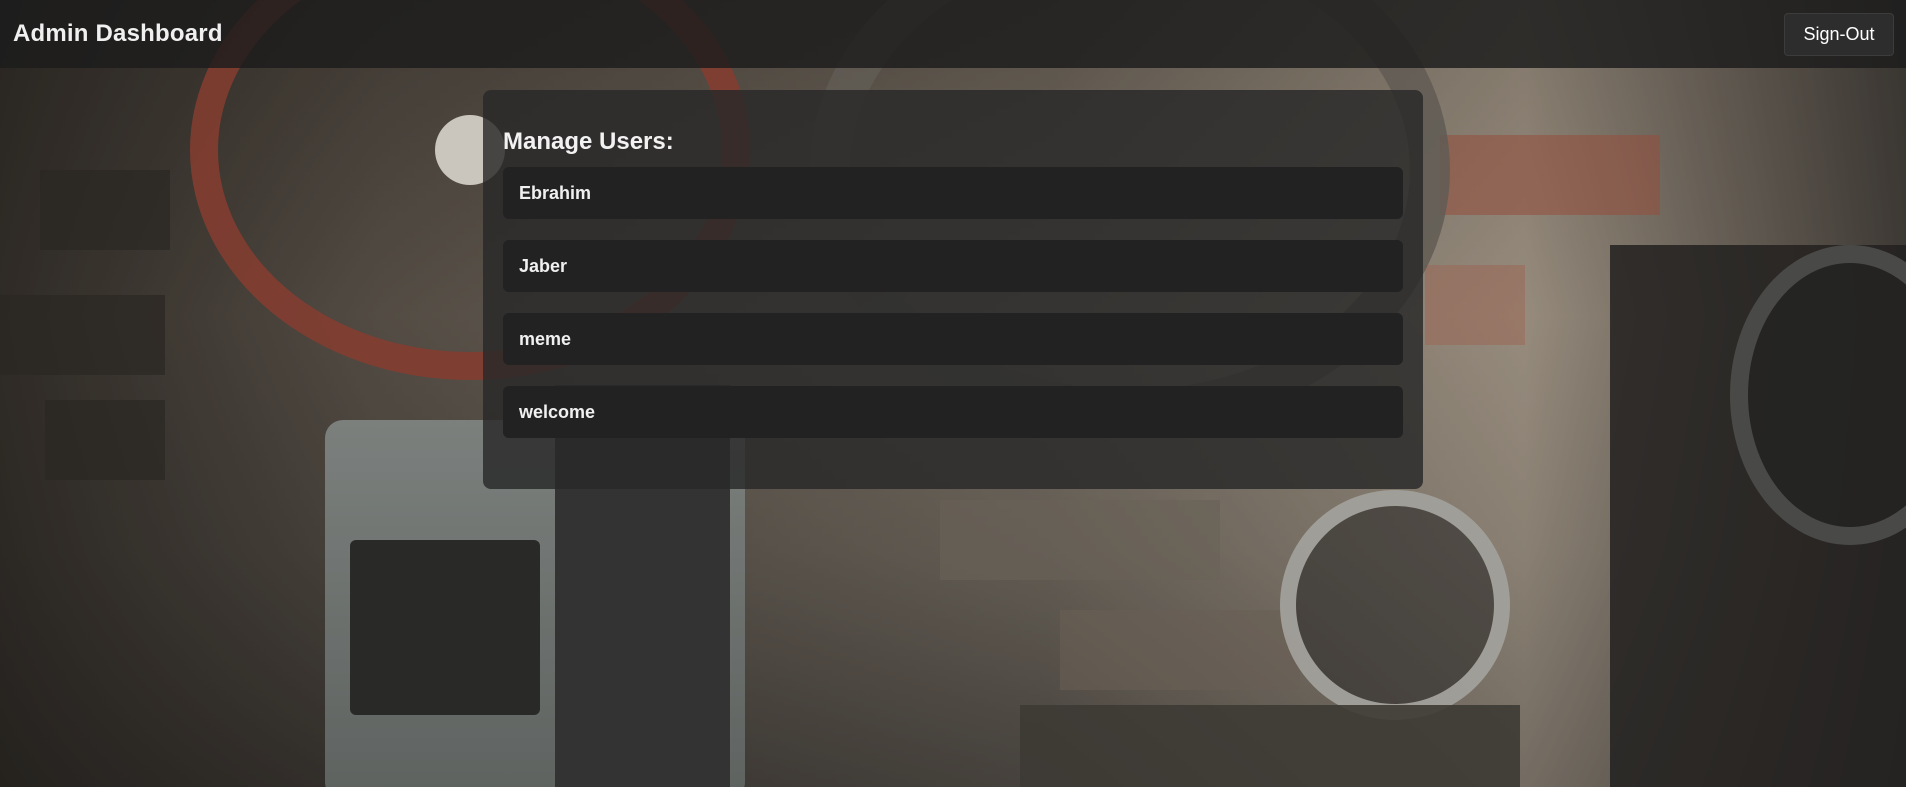  What do you see at coordinates (953, 339) in the screenshot?
I see `user-list-item: meme` at bounding box center [953, 339].